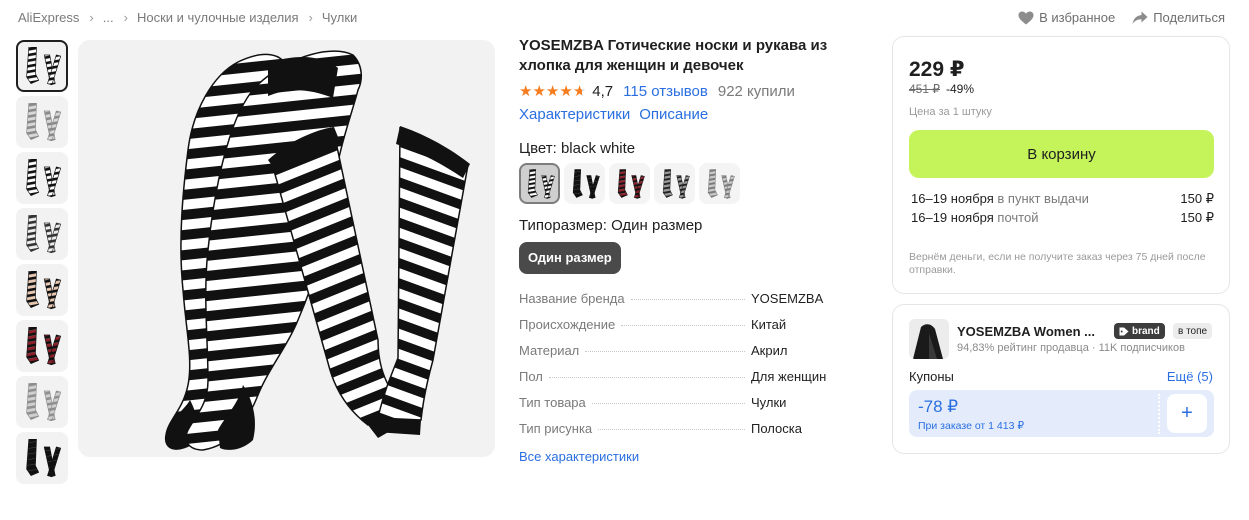 Image resolution: width=1249 pixels, height=520 pixels. I want to click on rating-value: 4,7, so click(603, 91).